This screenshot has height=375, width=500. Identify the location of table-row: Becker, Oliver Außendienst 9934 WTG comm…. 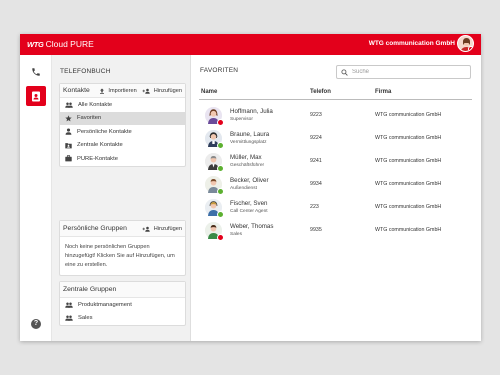
(335, 185).